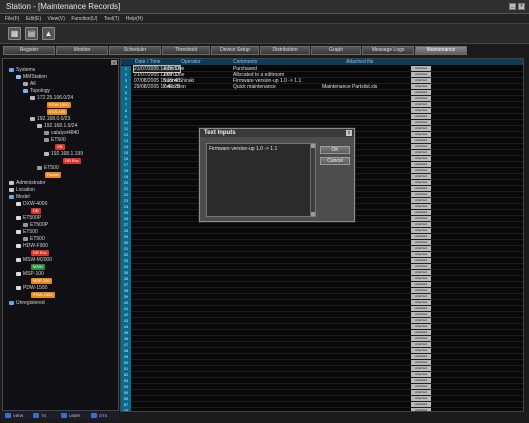 Image resolution: width=529 pixels, height=423 pixels. What do you see at coordinates (285, 50) in the screenshot?
I see `tab-distribution: Distribution` at bounding box center [285, 50].